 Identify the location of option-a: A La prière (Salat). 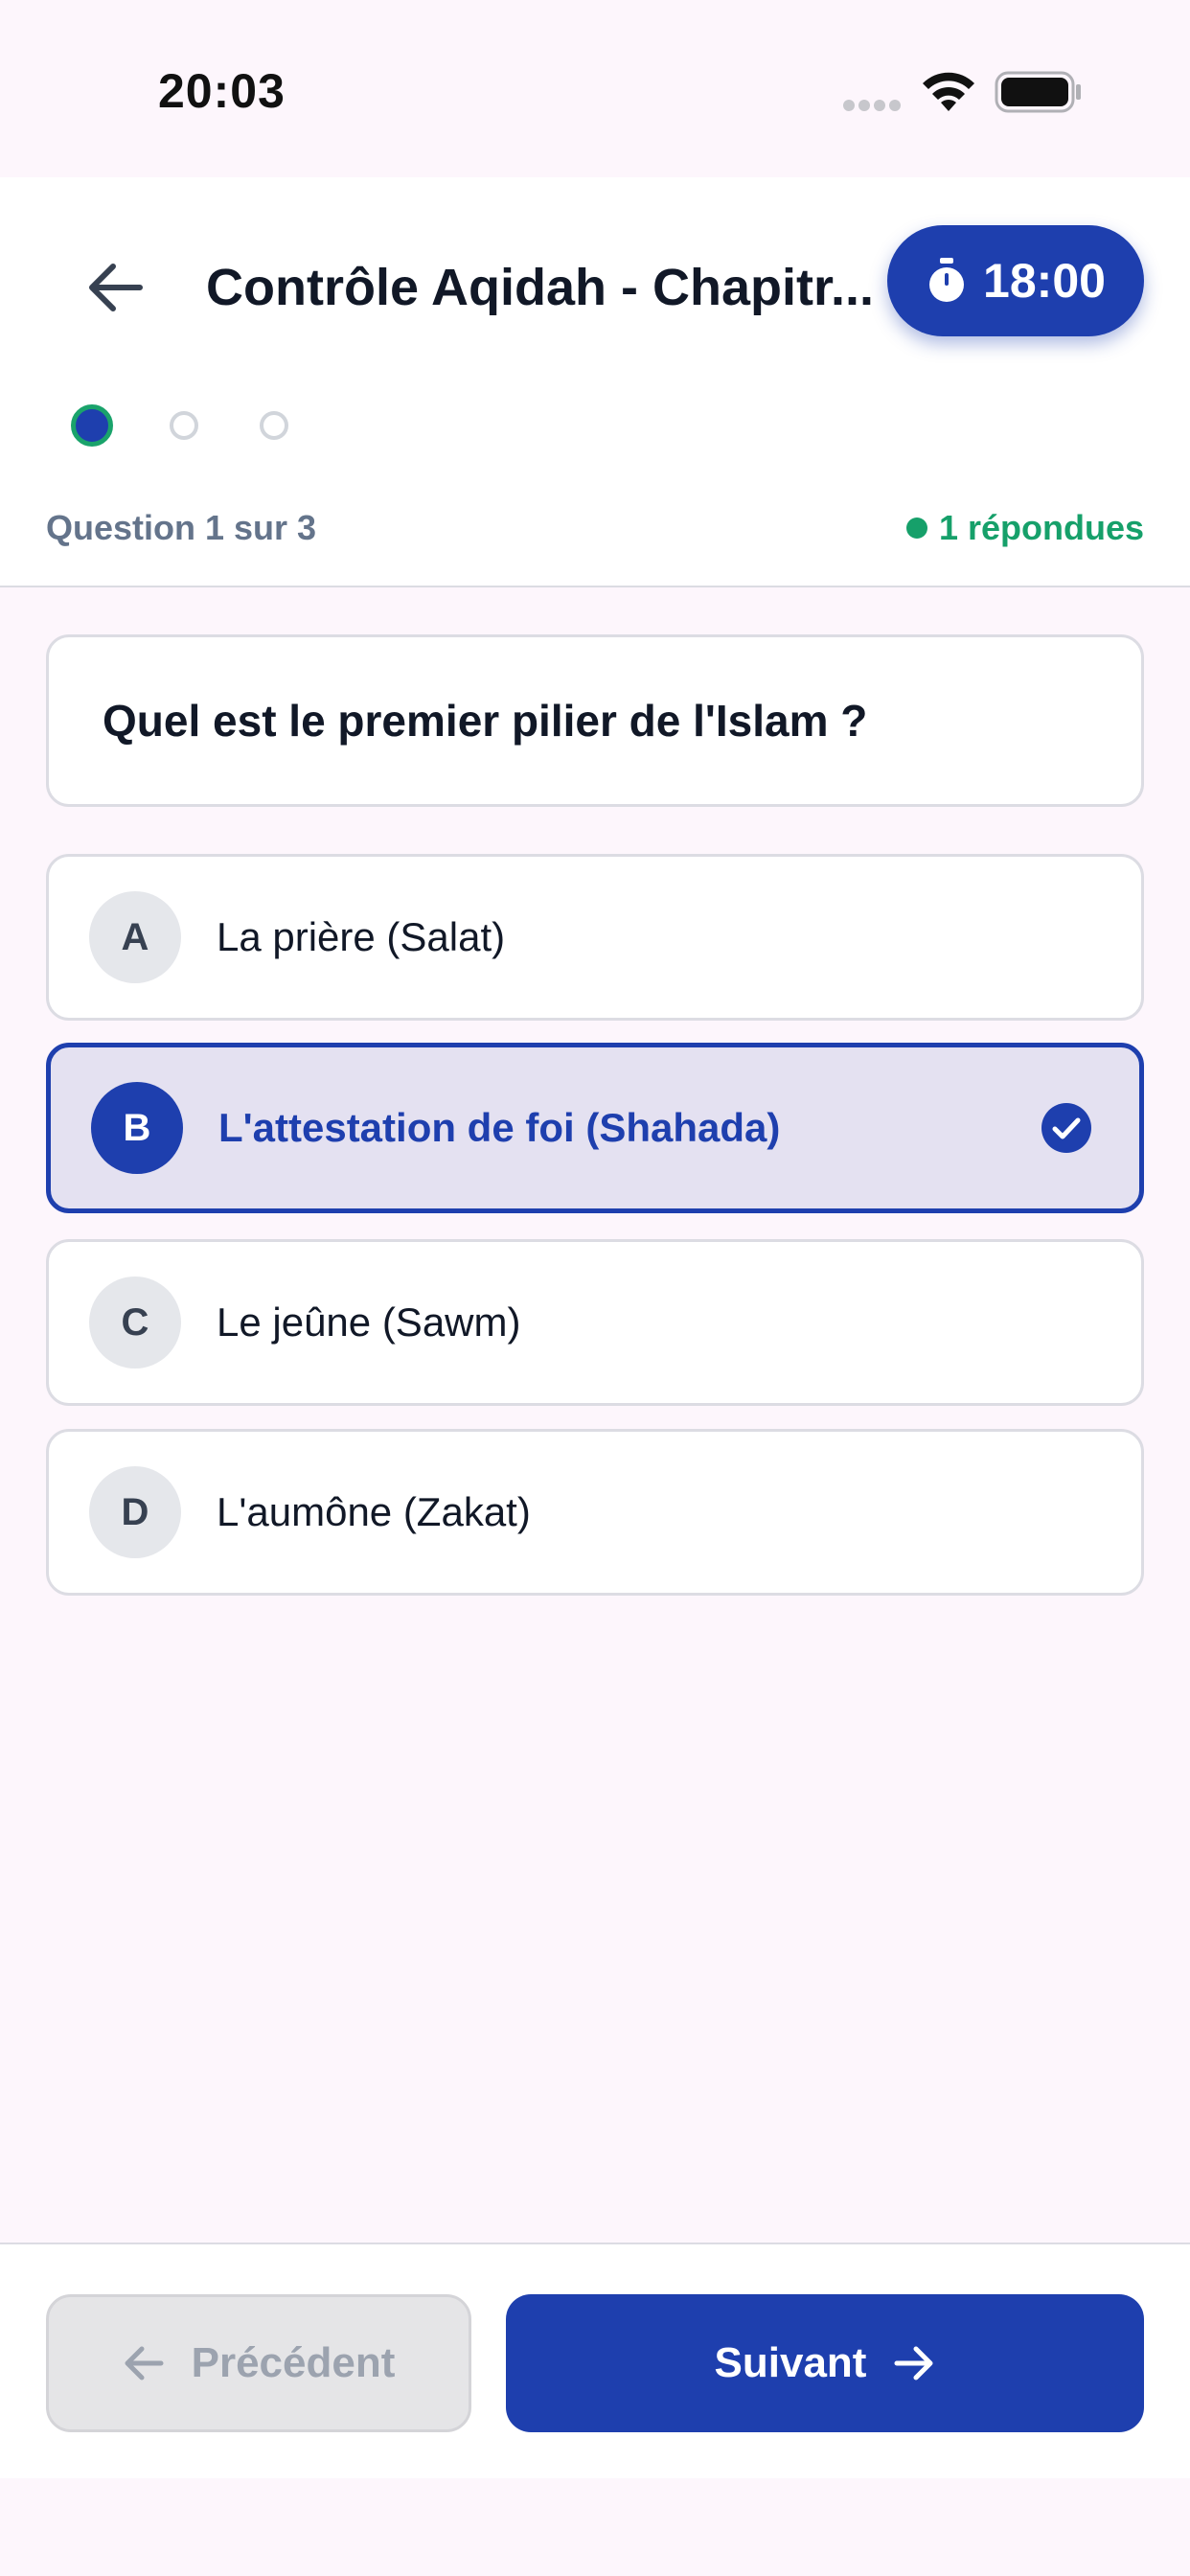
(595, 937).